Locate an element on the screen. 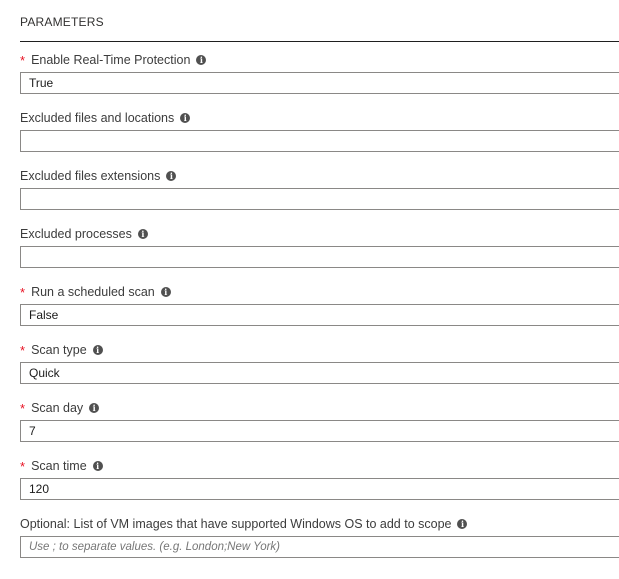 The width and height of the screenshot is (619, 579). field-label-row: Excluded files extensions i is located at coordinates (319, 176).